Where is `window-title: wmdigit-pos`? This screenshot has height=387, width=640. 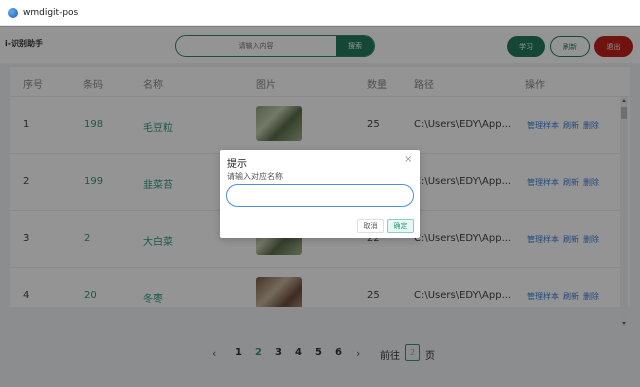
window-title: wmdigit-pos is located at coordinates (51, 12).